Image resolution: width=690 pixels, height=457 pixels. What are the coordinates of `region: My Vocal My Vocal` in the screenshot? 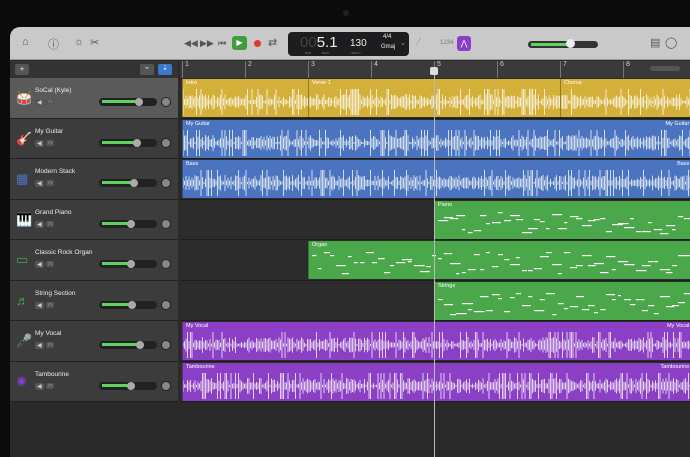 It's located at (436, 341).